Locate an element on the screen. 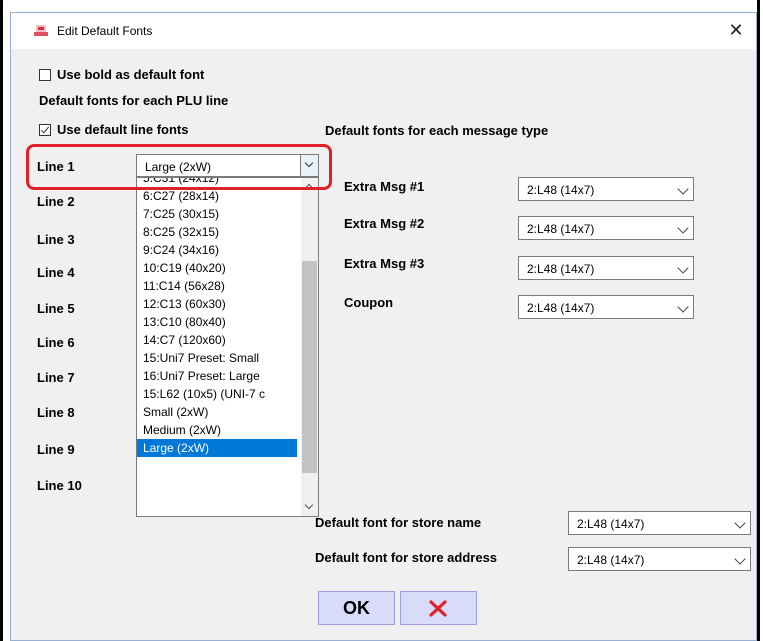 The height and width of the screenshot is (641, 763). dropdown-item: 7:C25 (30x15) is located at coordinates (217, 214).